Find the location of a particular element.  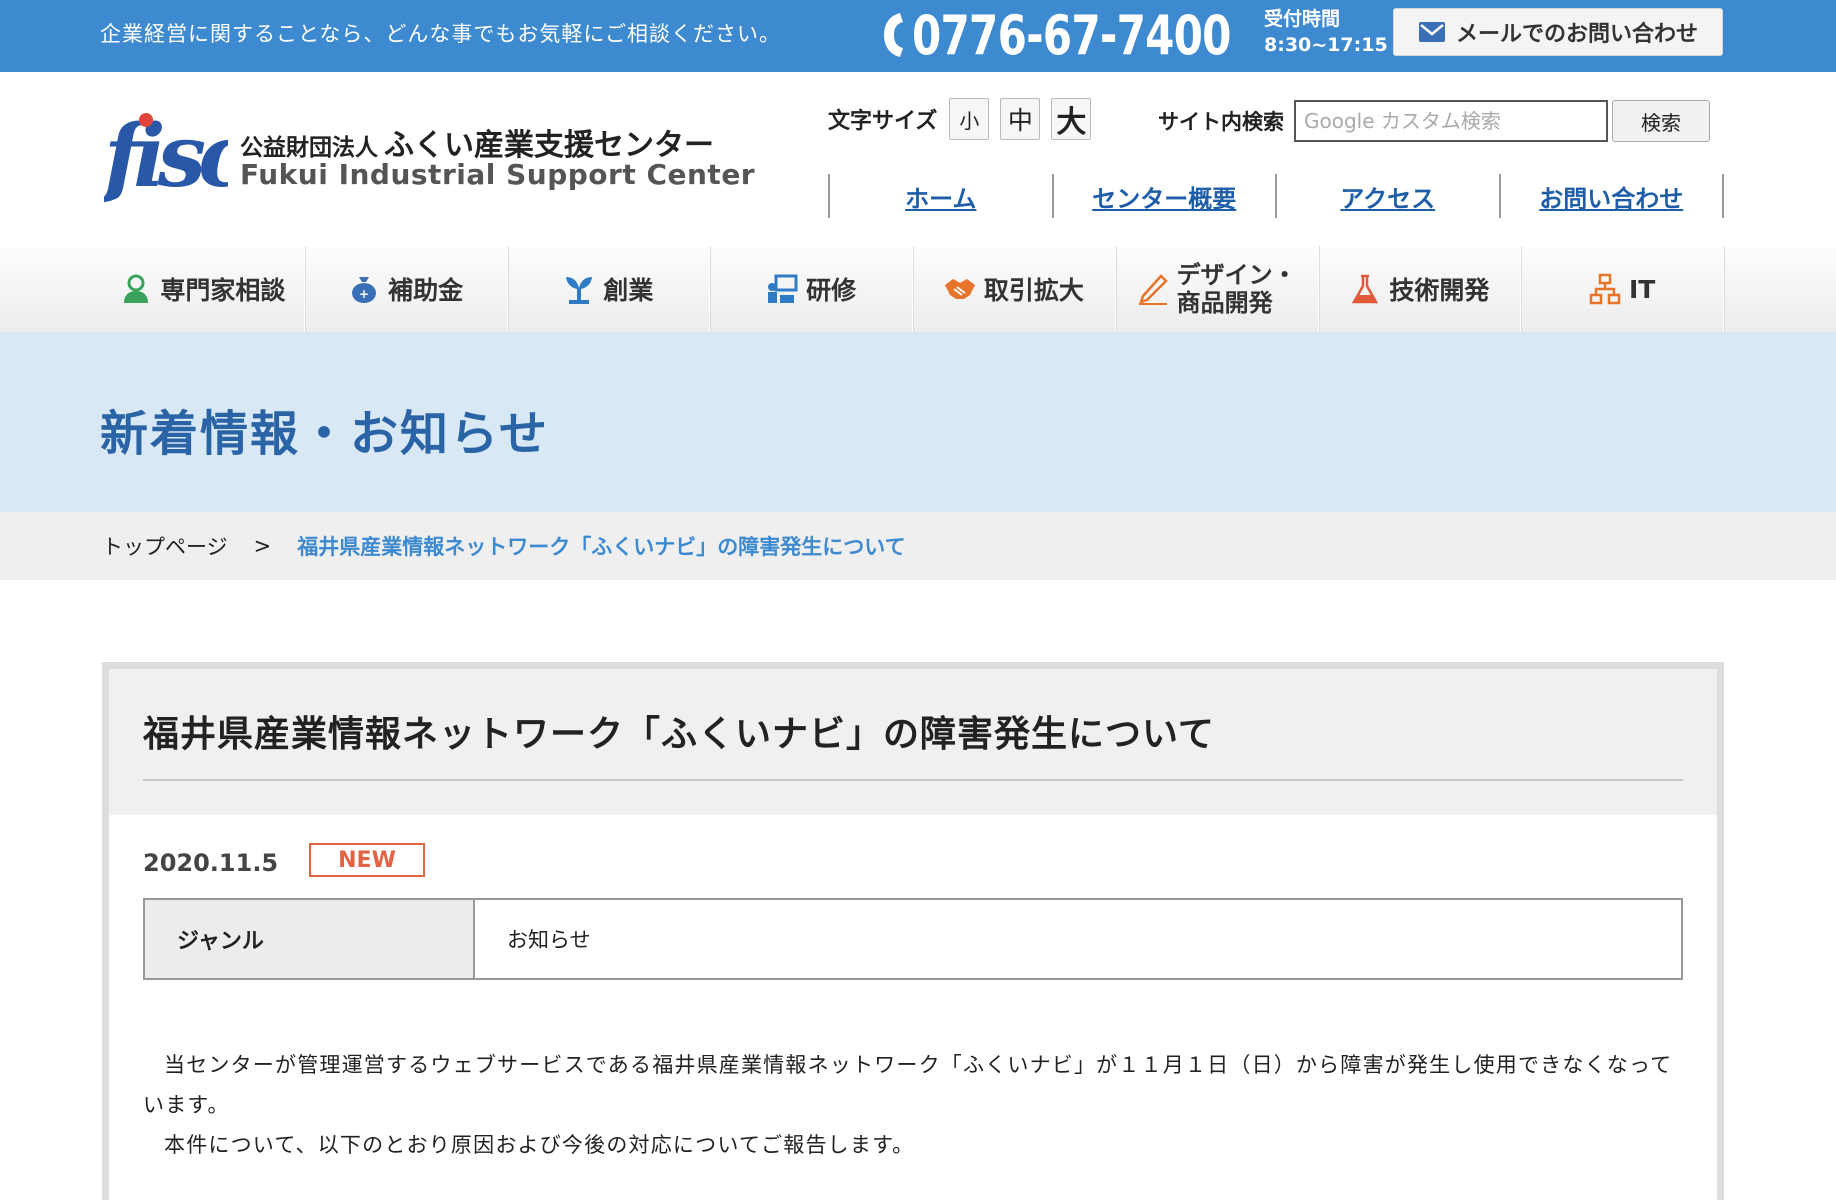

business-hours: 受付時間 8:30~17:15 is located at coordinates (1326, 32).